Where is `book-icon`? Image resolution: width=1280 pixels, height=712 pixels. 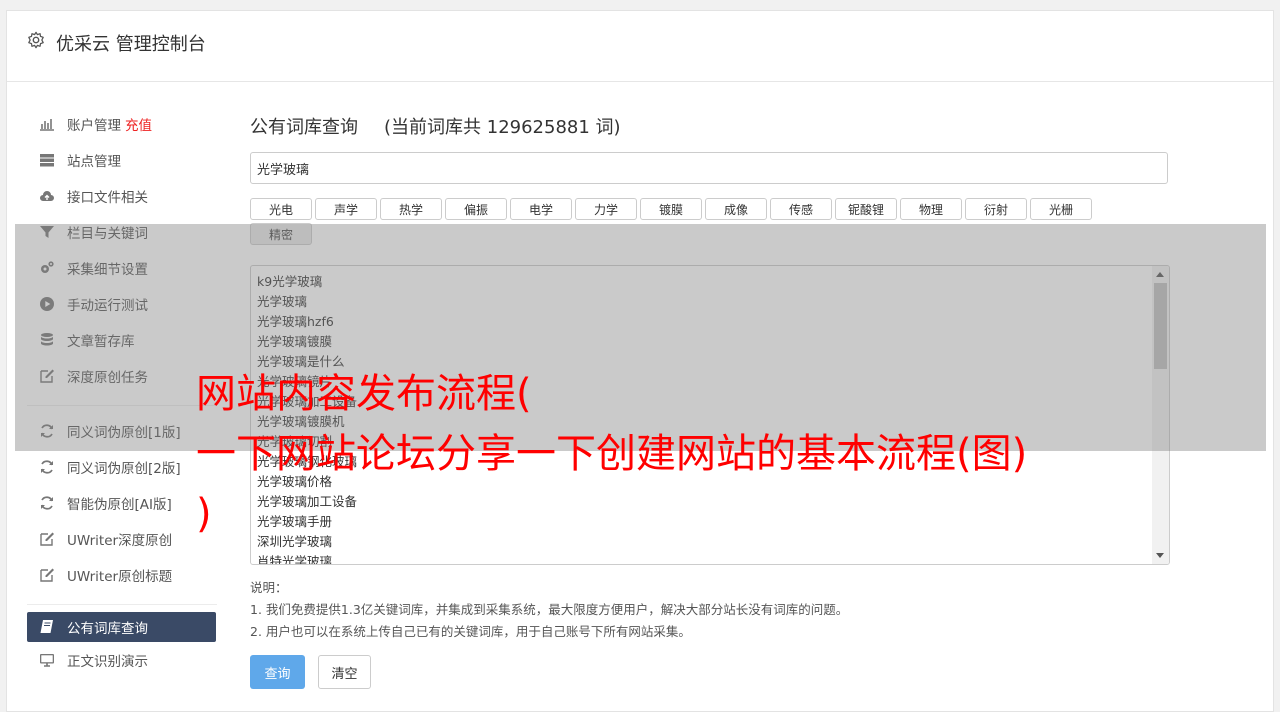 book-icon is located at coordinates (47, 627).